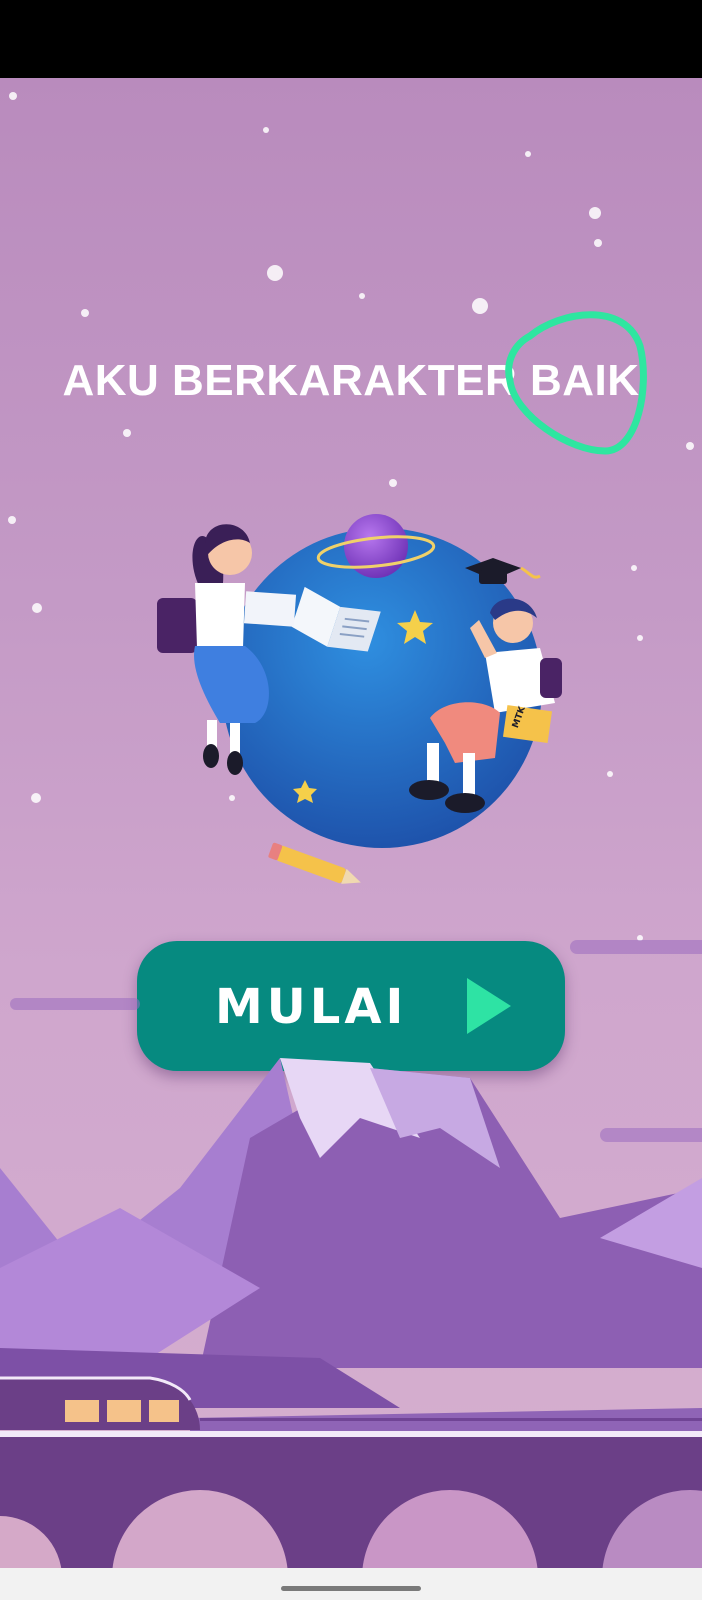  What do you see at coordinates (351, 1499) in the screenshot?
I see `bridge` at bounding box center [351, 1499].